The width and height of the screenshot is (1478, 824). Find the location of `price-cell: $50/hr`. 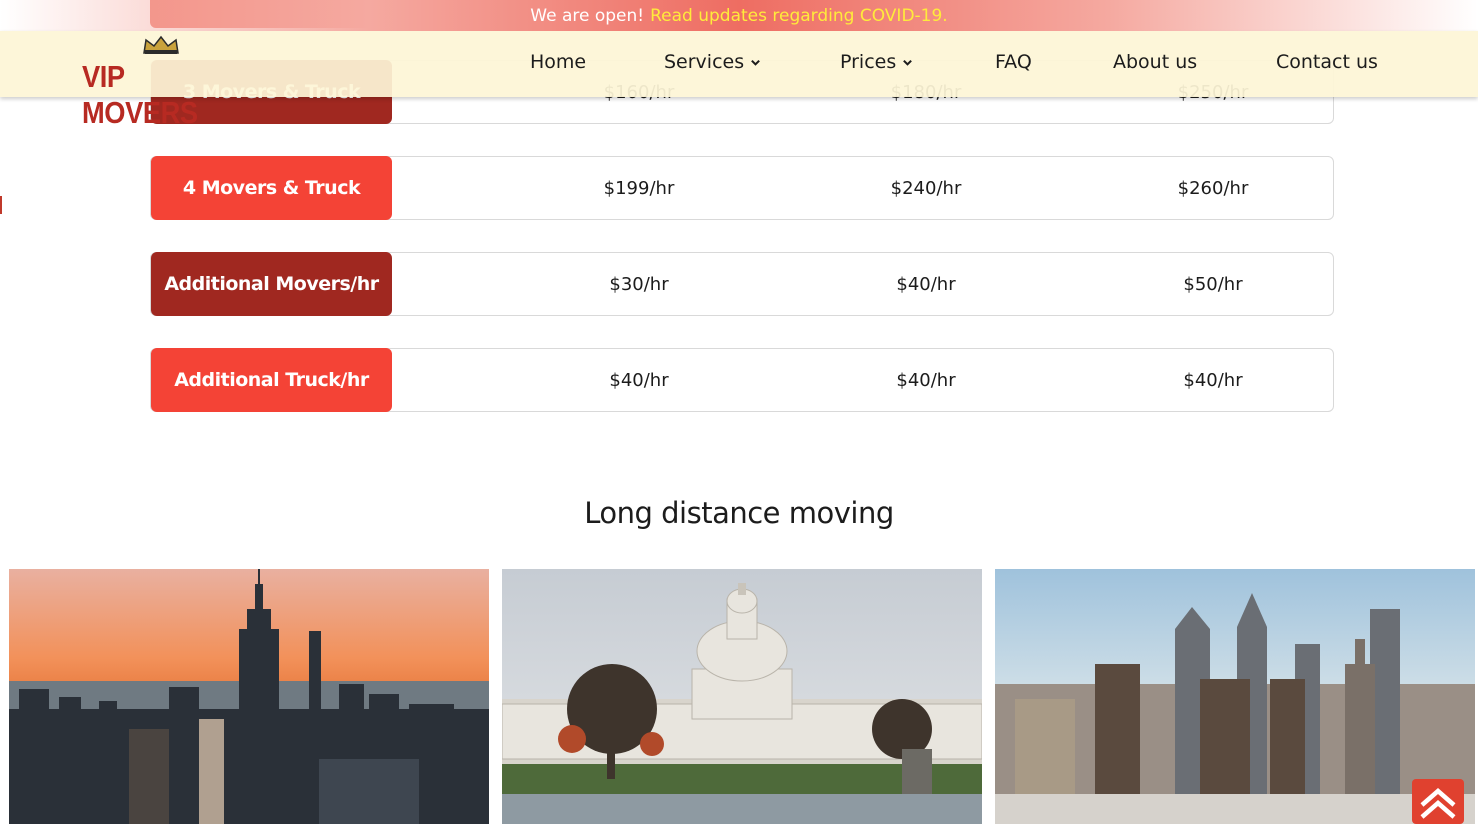

price-cell: $50/hr is located at coordinates (1213, 284).